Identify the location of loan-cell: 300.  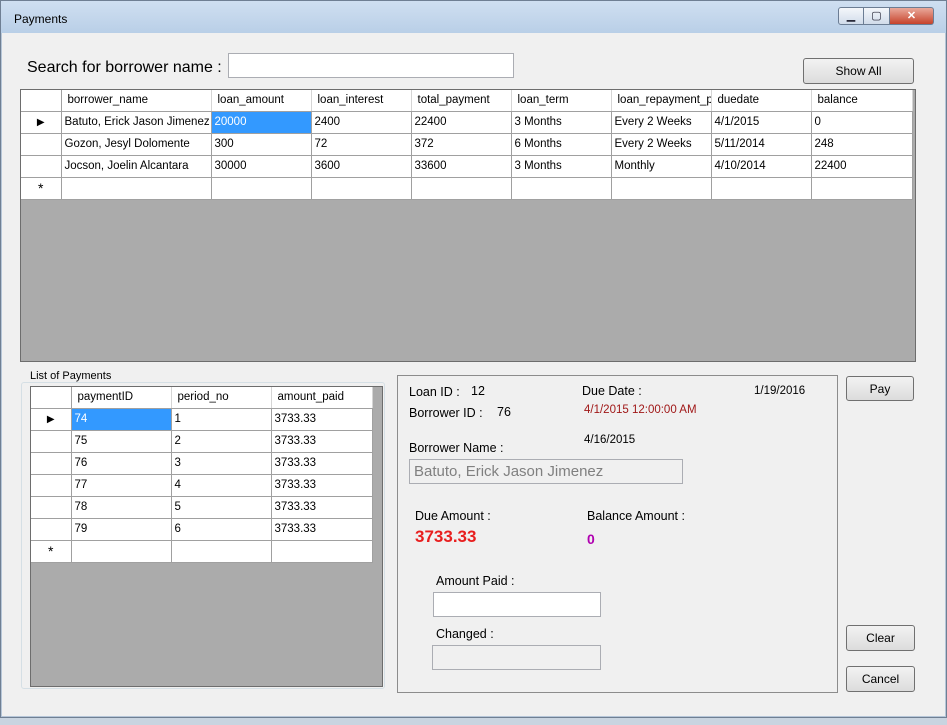
(261, 144).